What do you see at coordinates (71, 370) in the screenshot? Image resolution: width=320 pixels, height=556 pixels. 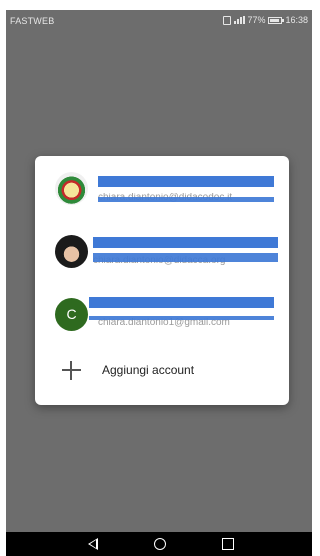 I see `plus-icon` at bounding box center [71, 370].